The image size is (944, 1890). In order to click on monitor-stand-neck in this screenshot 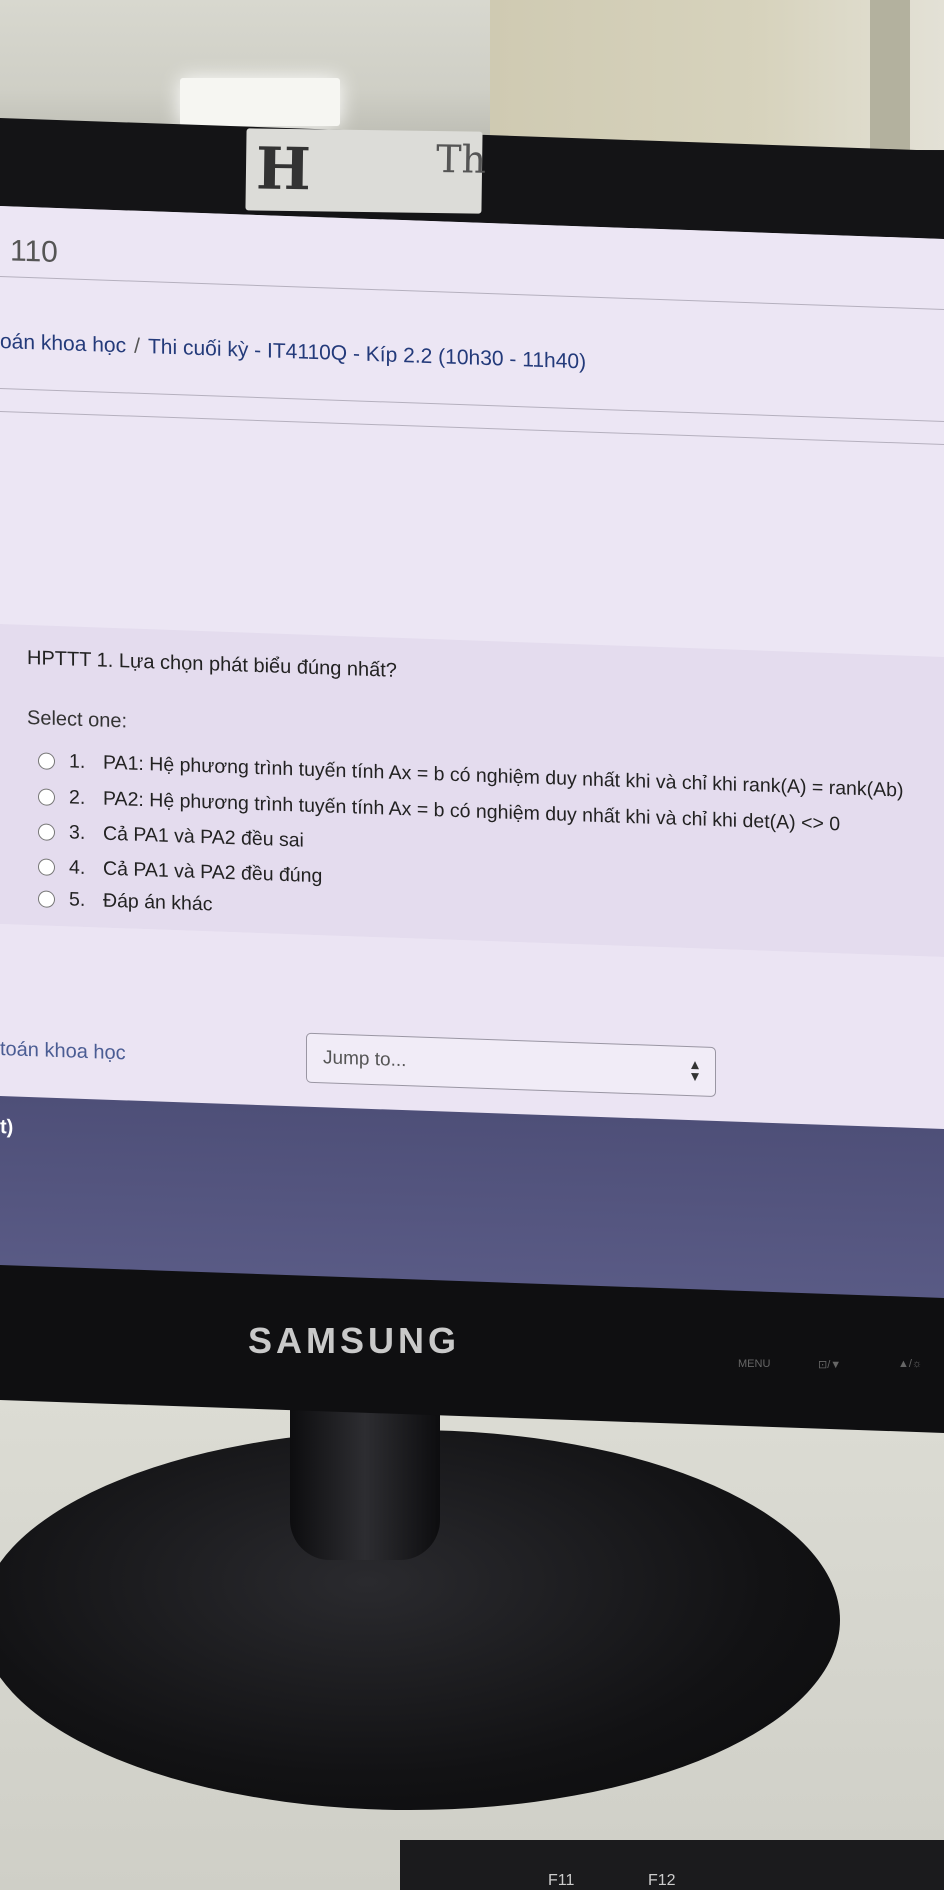, I will do `click(365, 1475)`.